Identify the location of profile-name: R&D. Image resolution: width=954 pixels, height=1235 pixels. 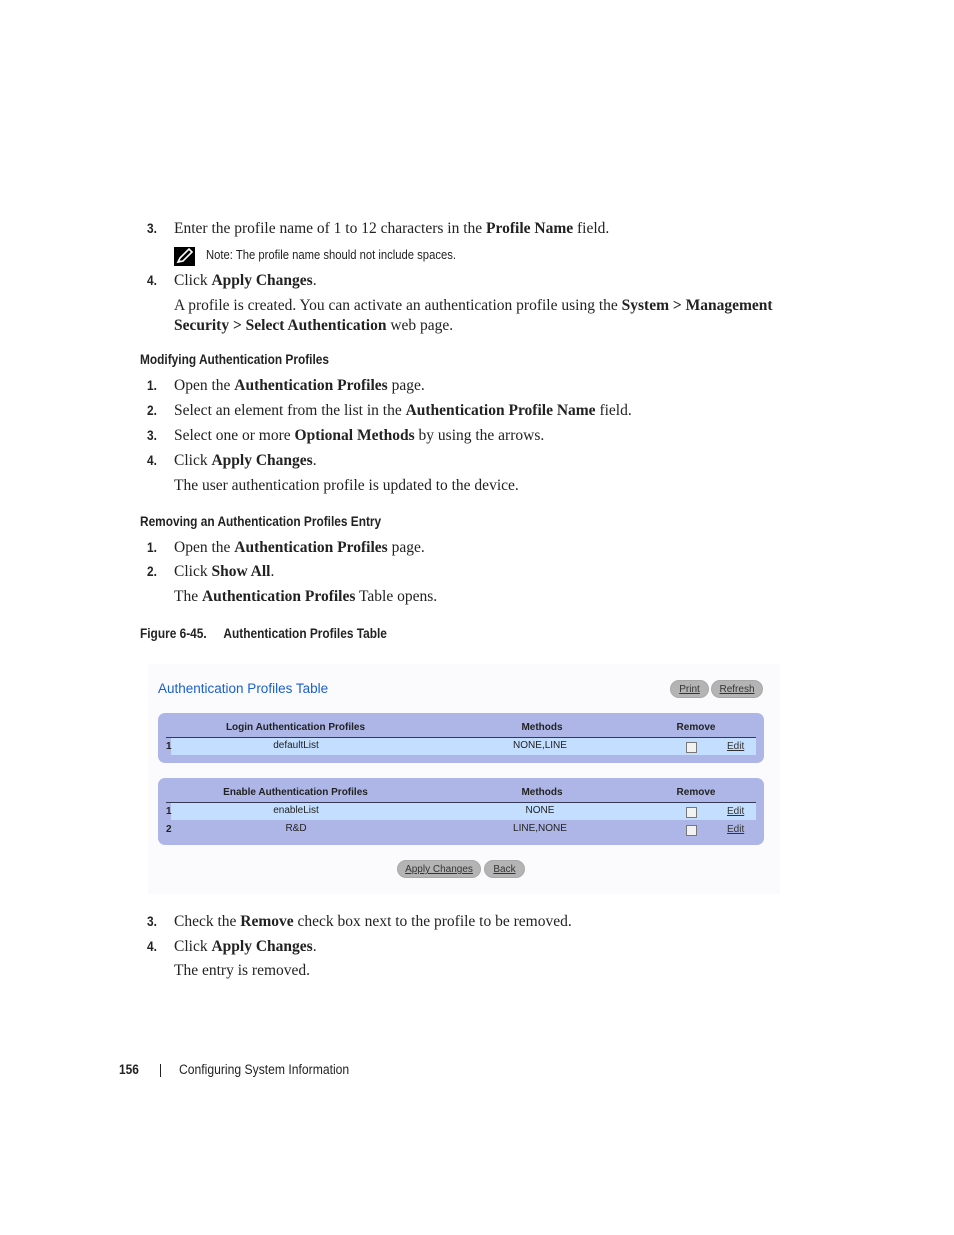
(296, 828).